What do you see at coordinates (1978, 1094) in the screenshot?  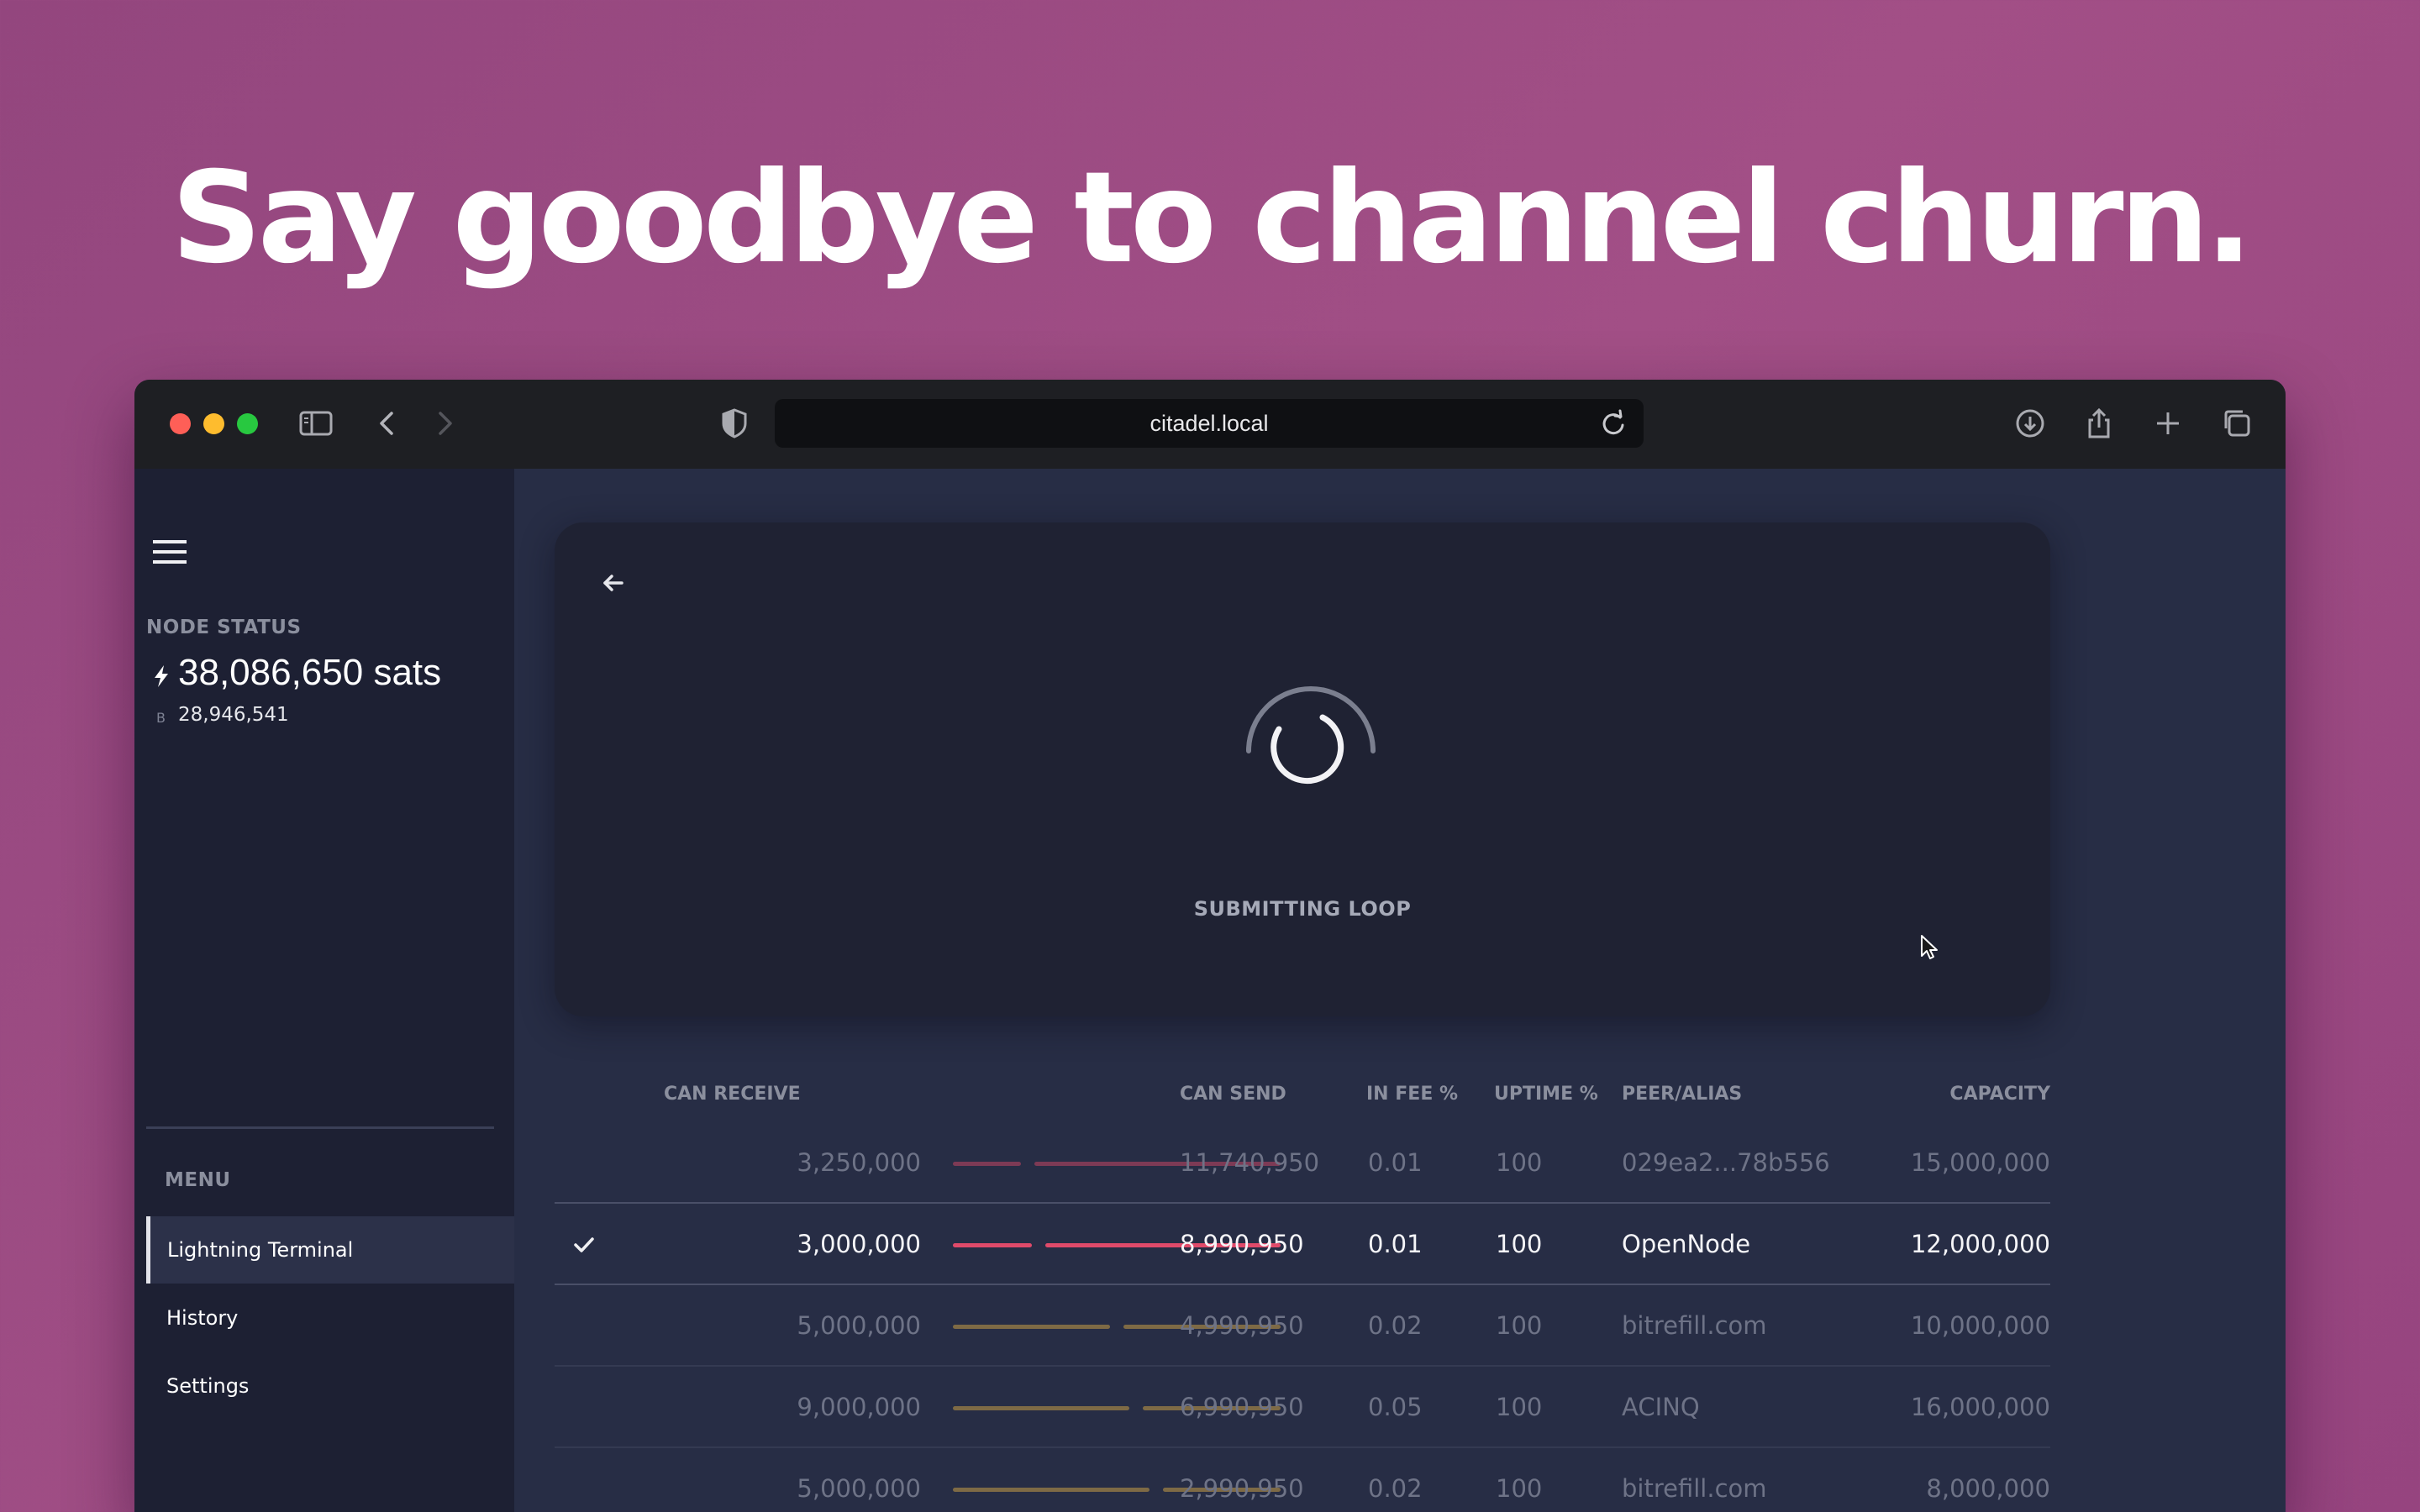 I see `header-capacity: CAPACITY` at bounding box center [1978, 1094].